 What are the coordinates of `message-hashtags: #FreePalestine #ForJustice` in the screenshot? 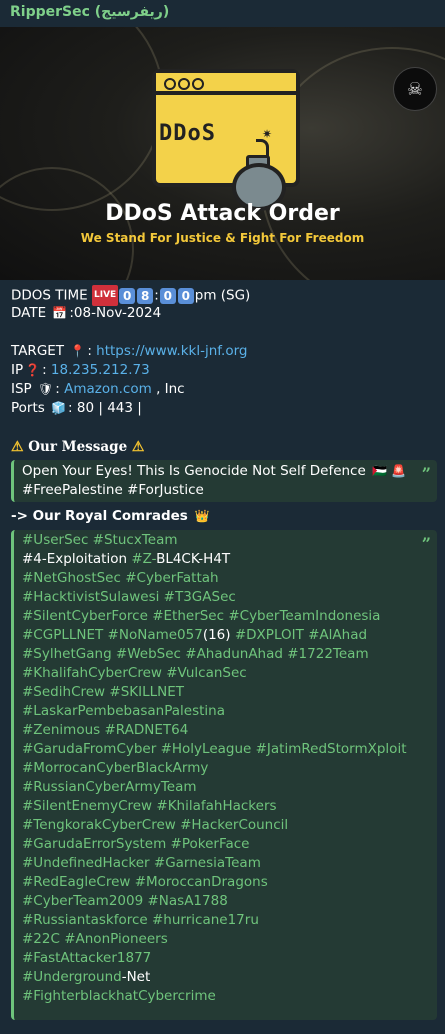 It's located at (225, 490).